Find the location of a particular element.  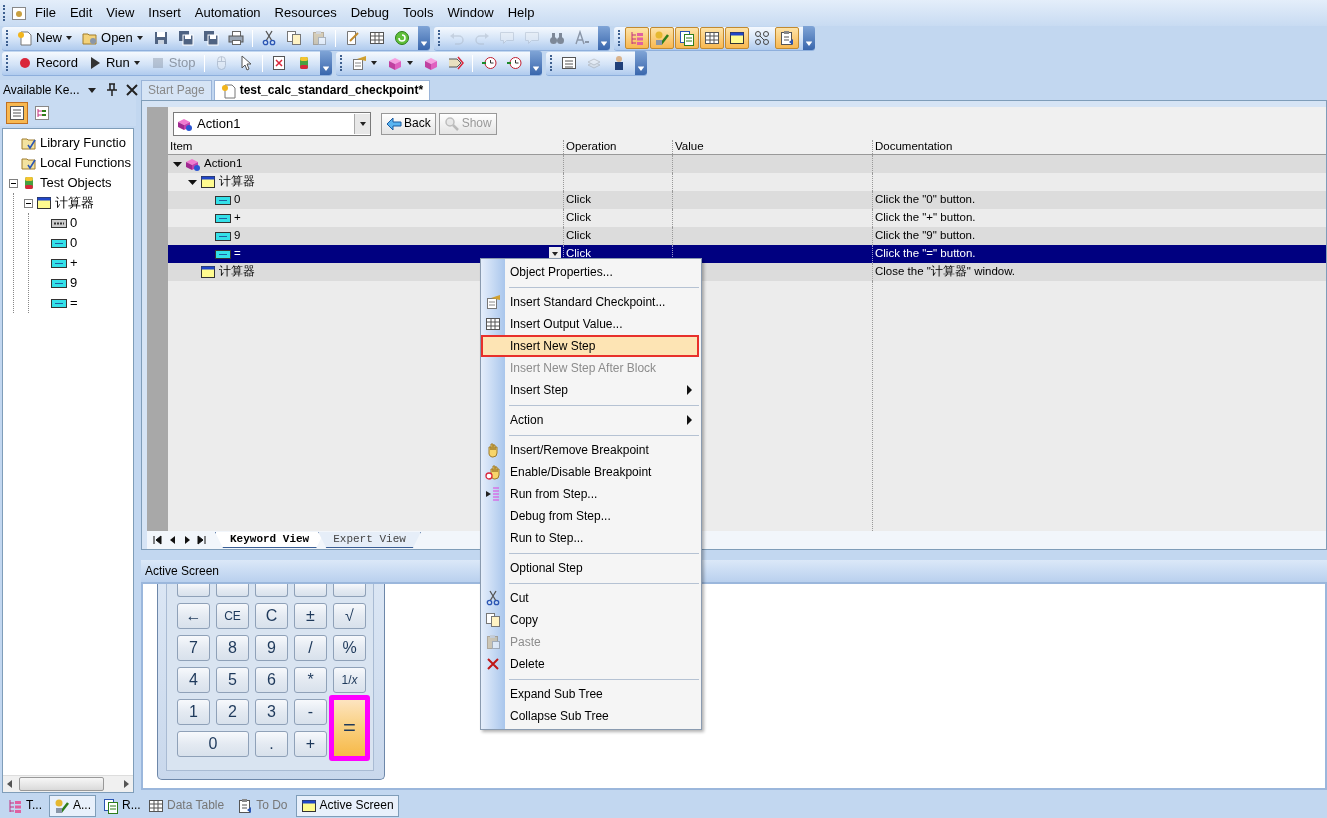

scroll-left-icon is located at coordinates (9, 784).